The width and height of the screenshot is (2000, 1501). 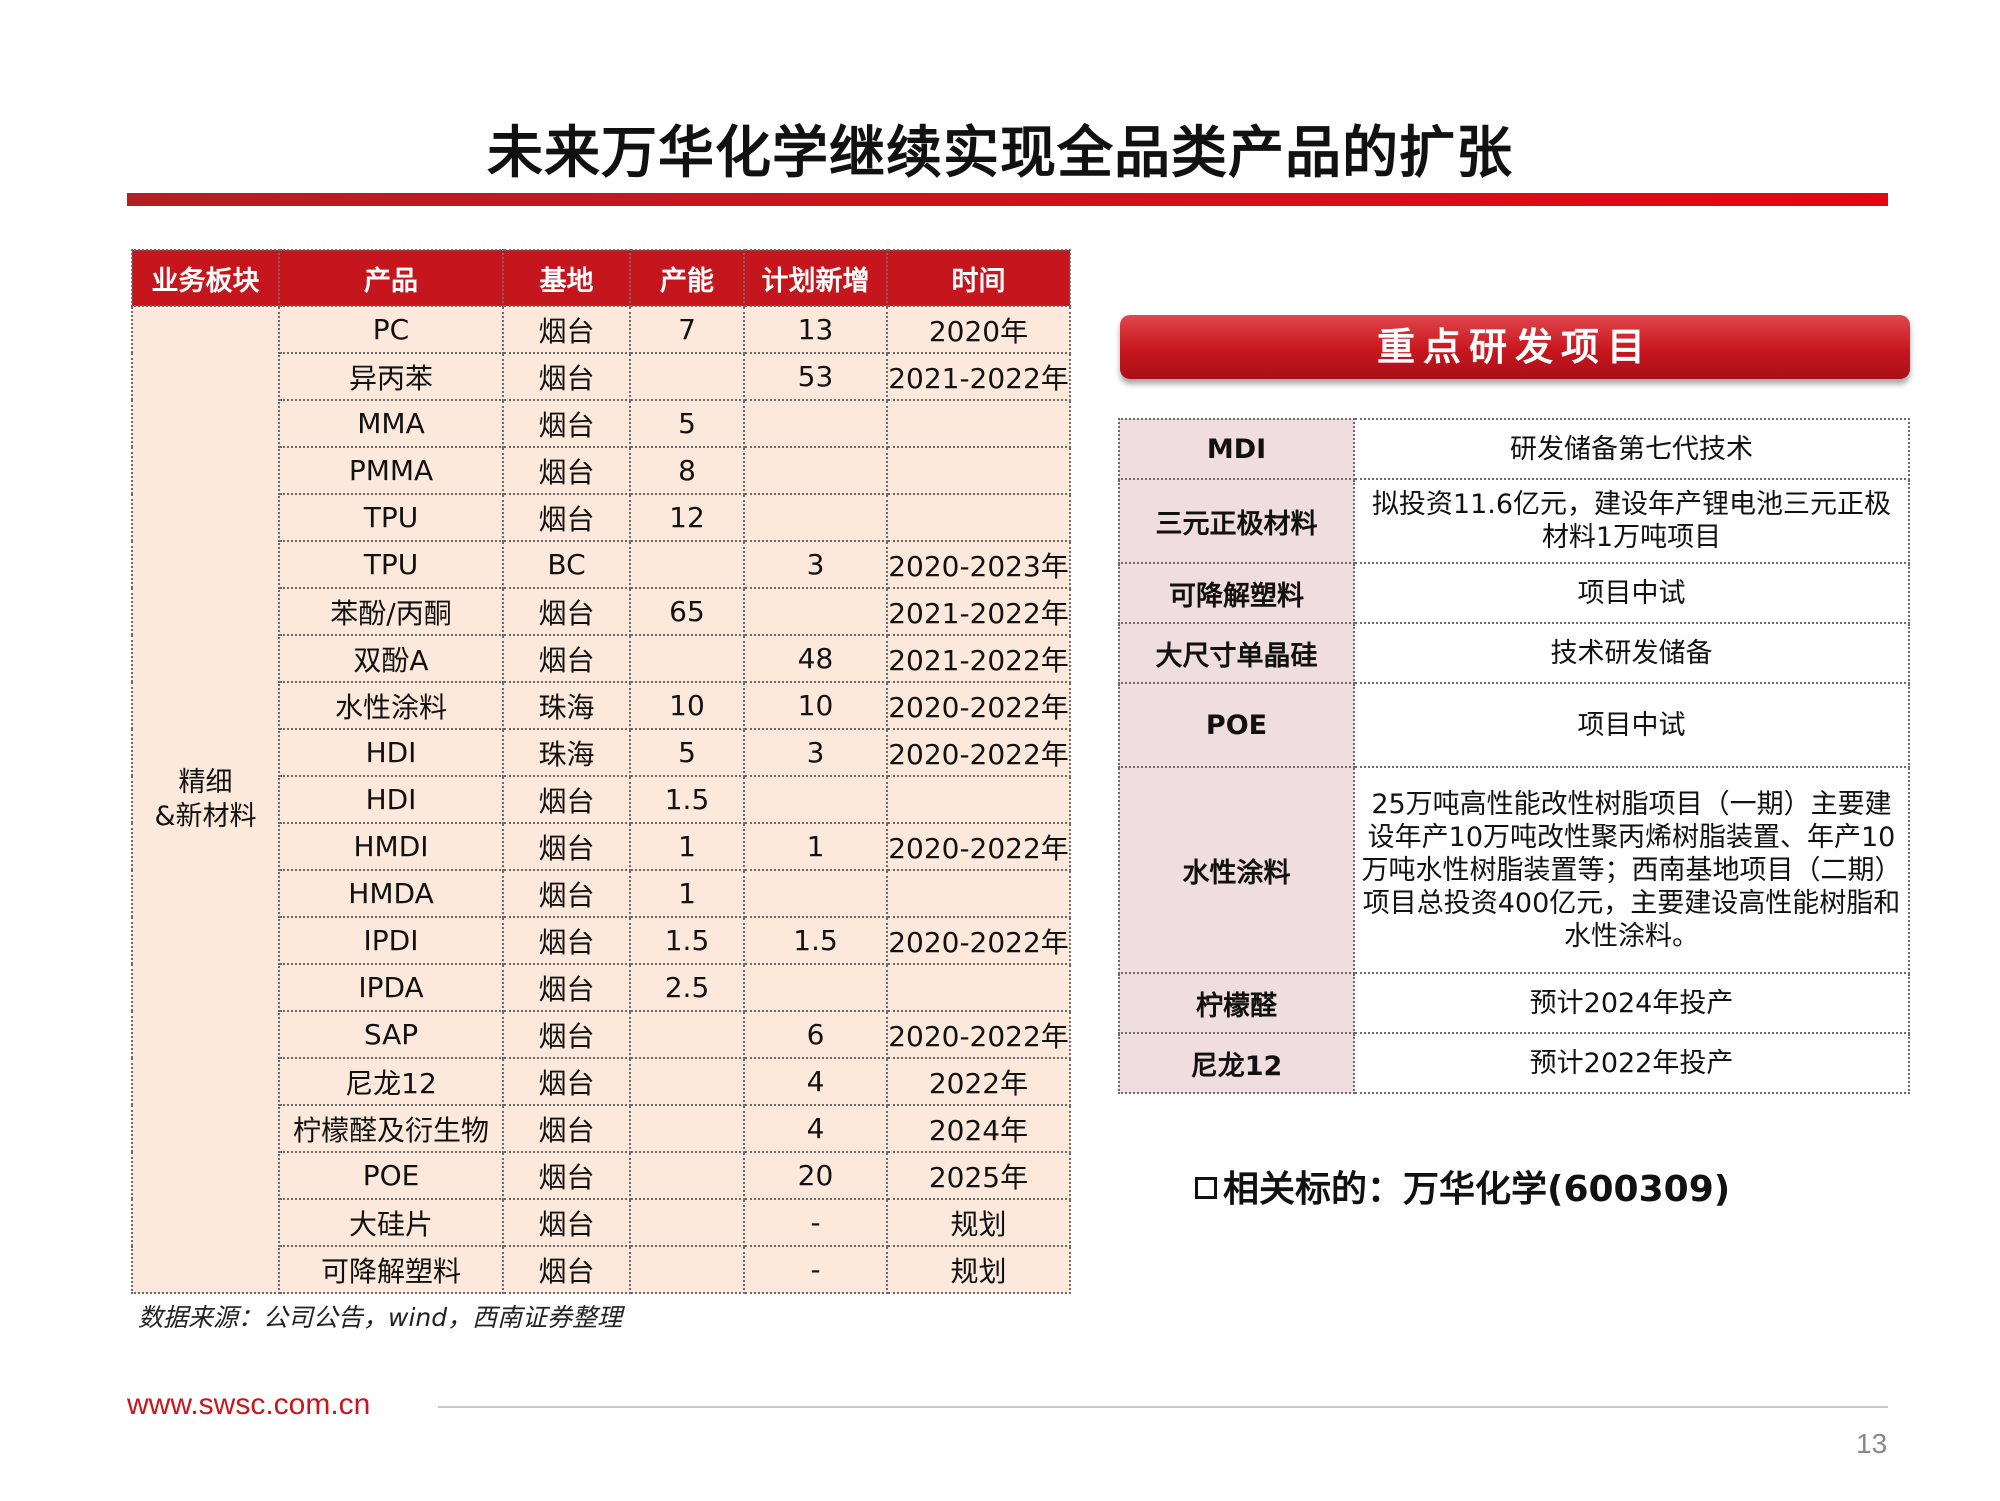 What do you see at coordinates (391, 940) in the screenshot?
I see `table-cell: IPDI` at bounding box center [391, 940].